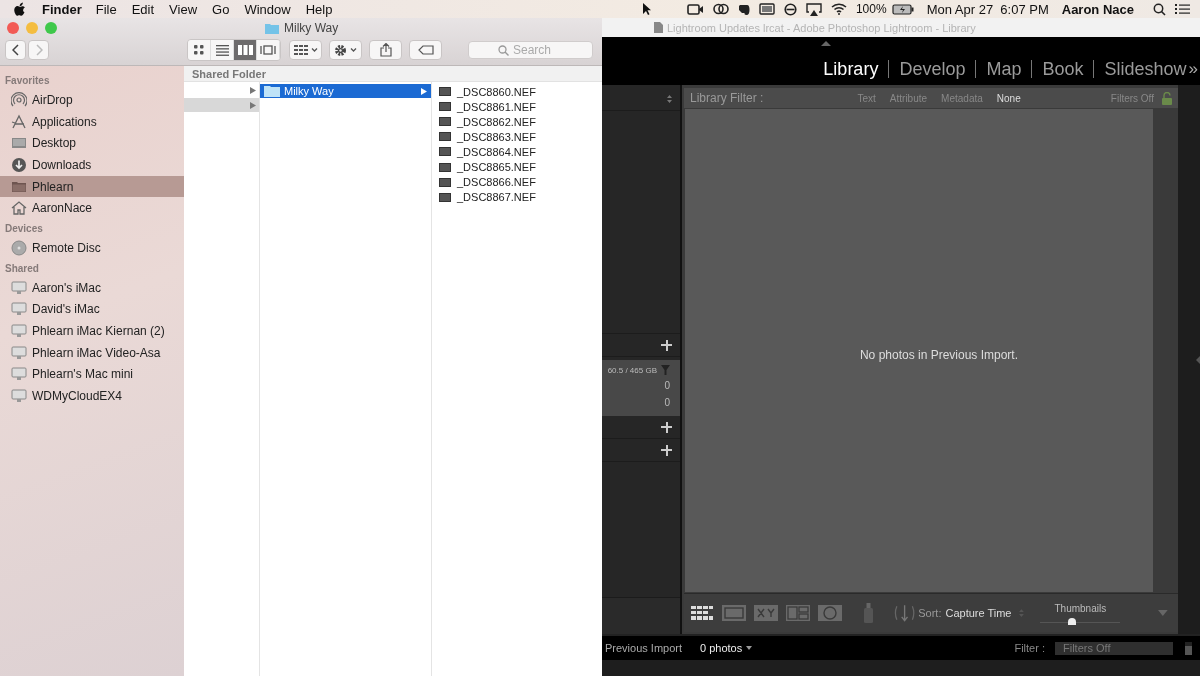 The width and height of the screenshot is (1200, 676). I want to click on wifi-icon, so click(838, 9).